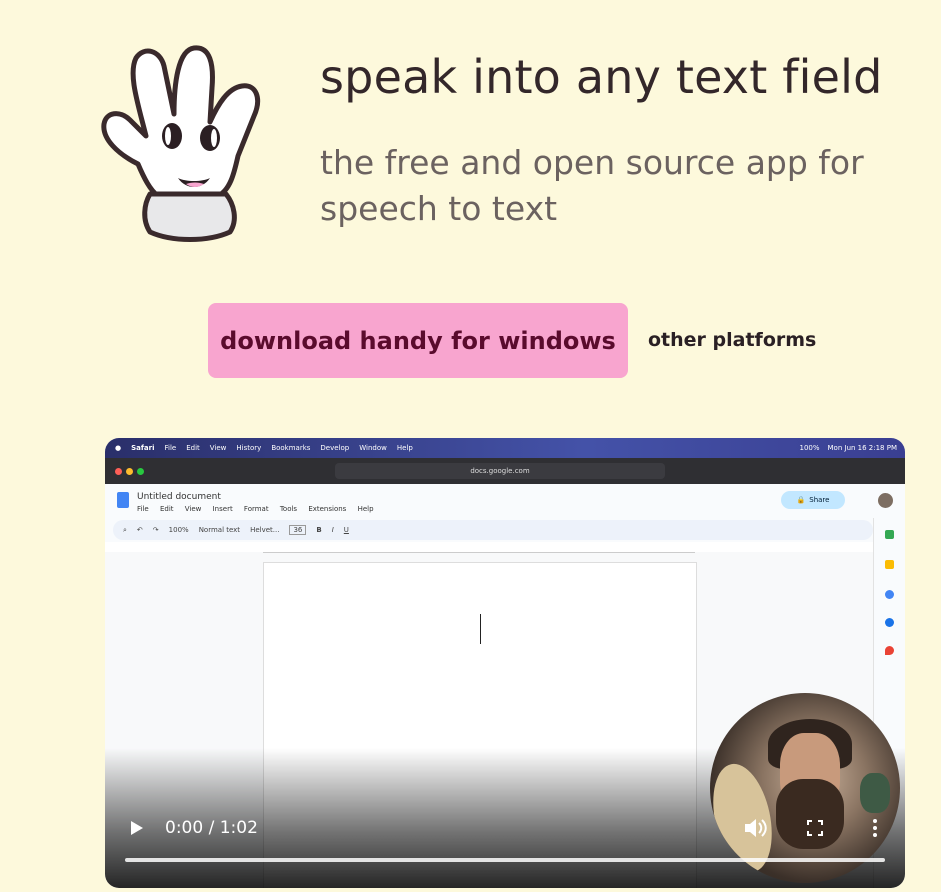 This screenshot has width=941, height=892. Describe the element at coordinates (140, 471) in the screenshot. I see `zoom-dot-icon` at that location.